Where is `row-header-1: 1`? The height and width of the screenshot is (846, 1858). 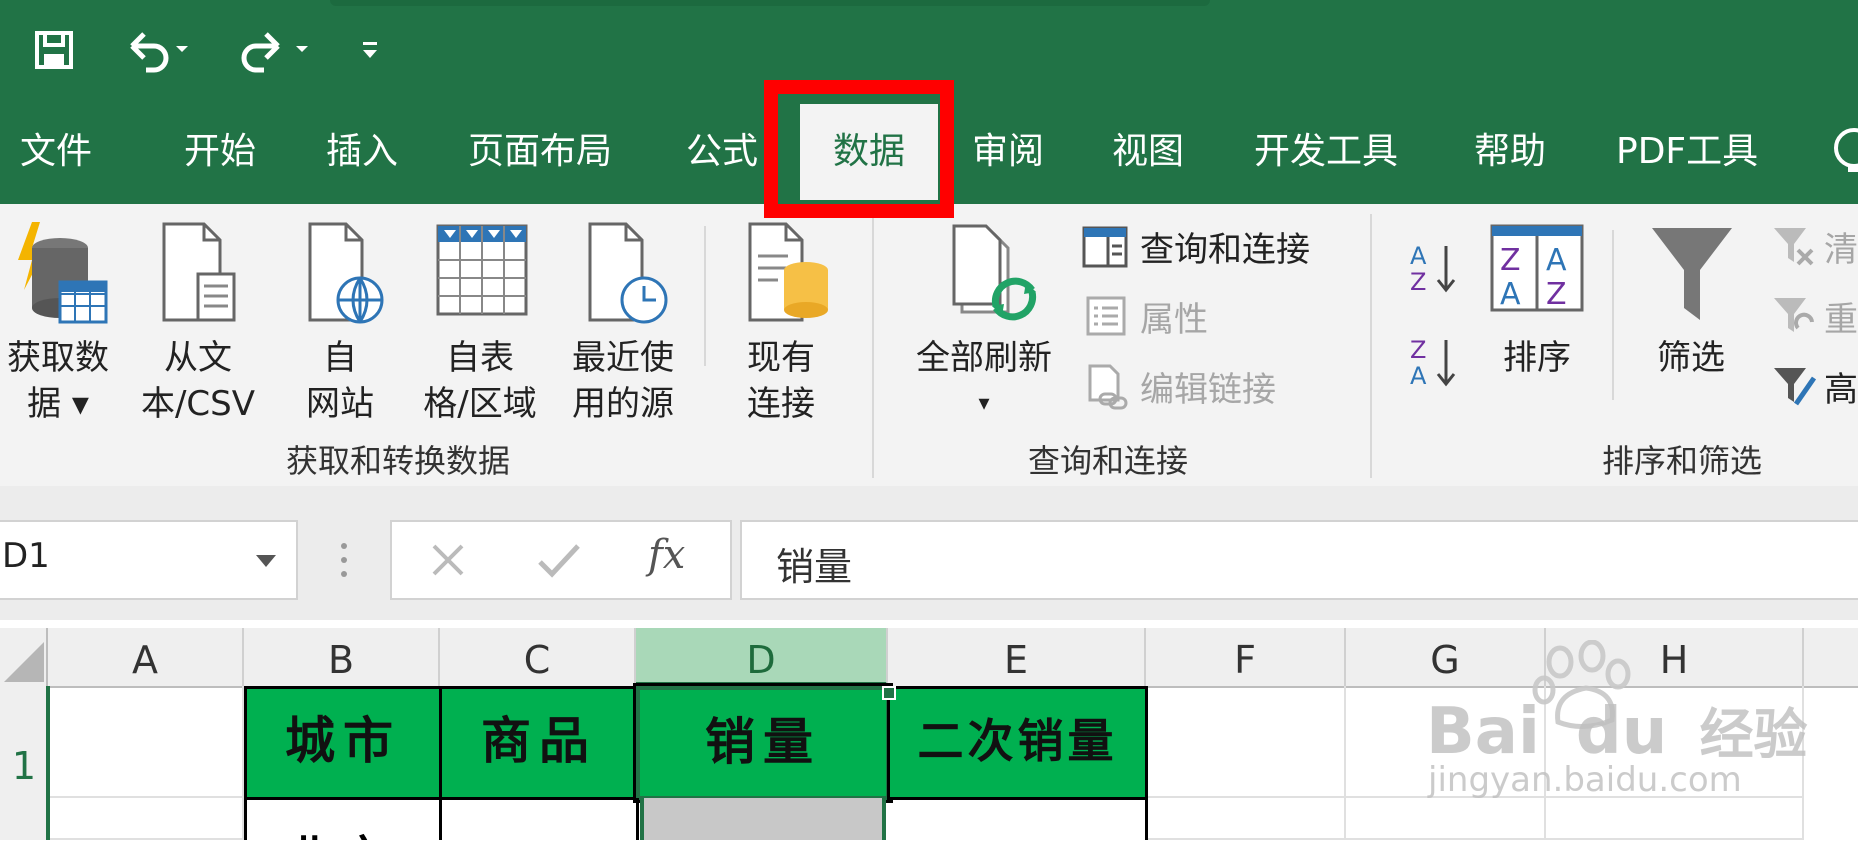 row-header-1: 1 is located at coordinates (25, 743).